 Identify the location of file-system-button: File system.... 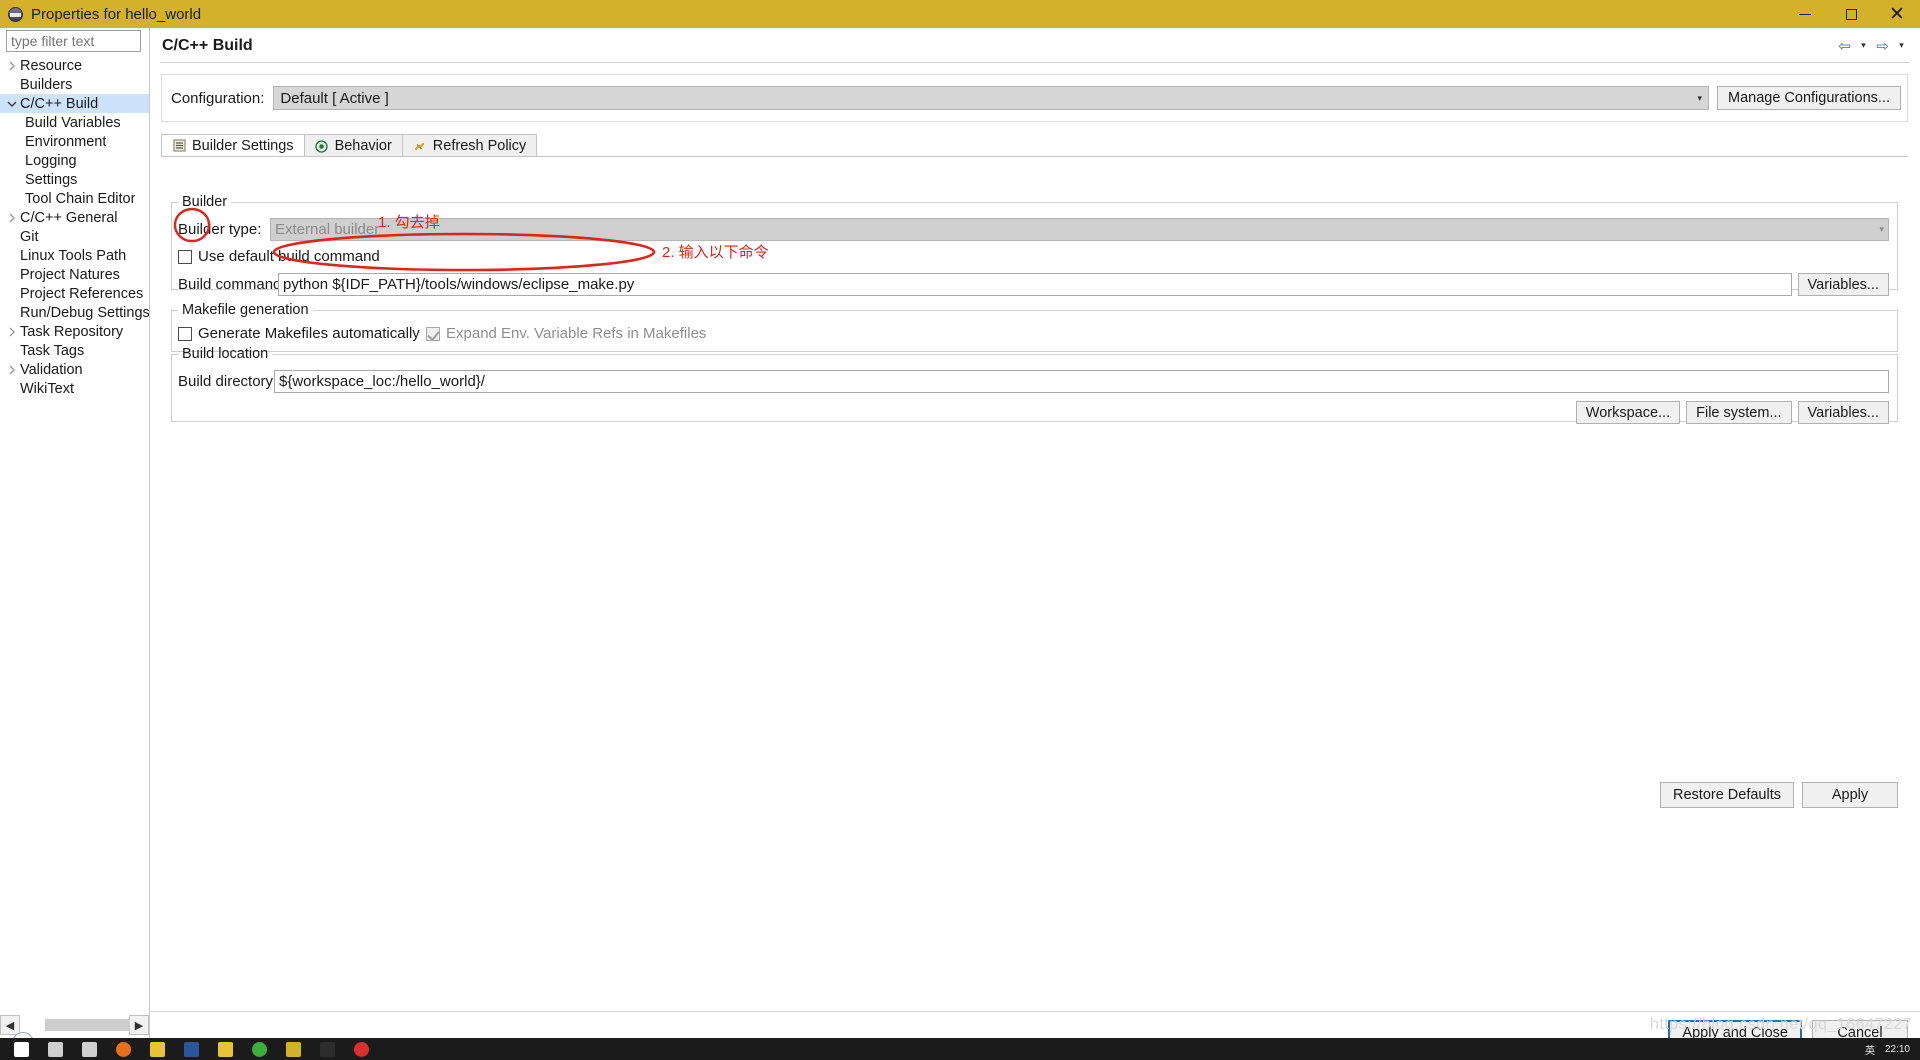
(1739, 412).